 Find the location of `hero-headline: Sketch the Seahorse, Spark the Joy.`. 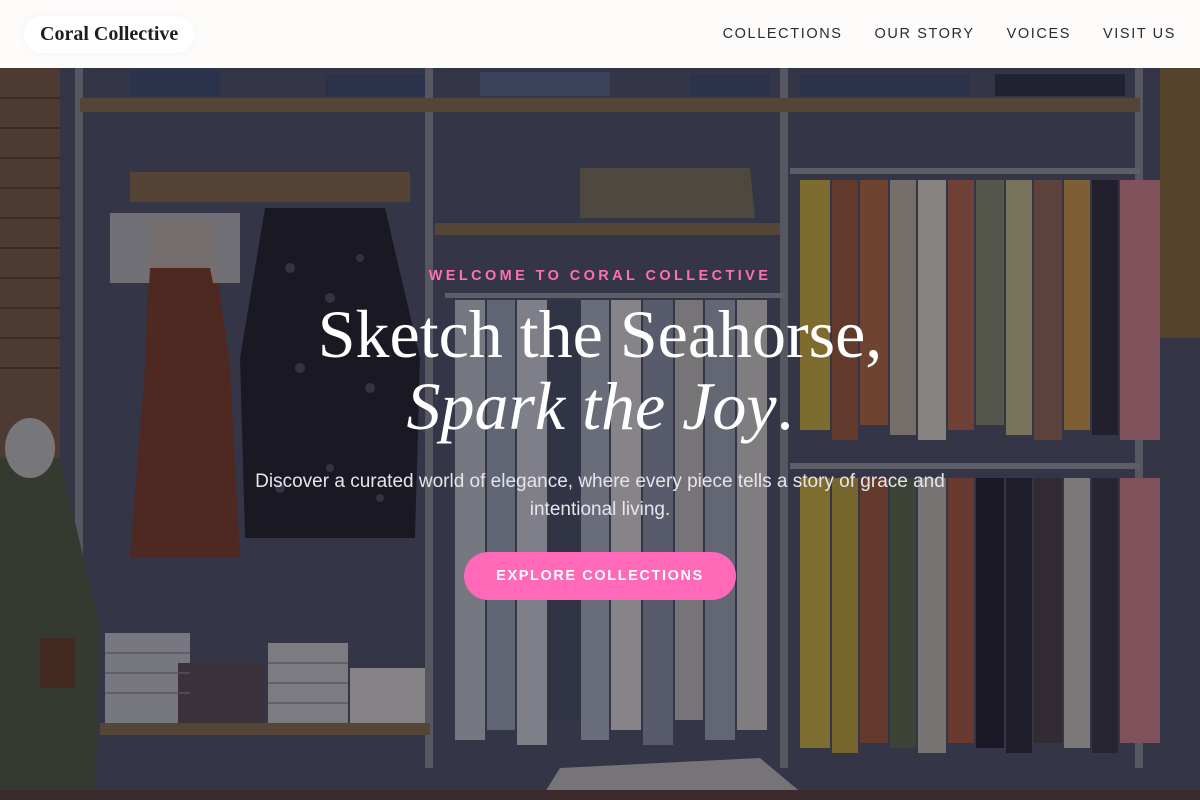

hero-headline: Sketch the Seahorse, Spark the Joy. is located at coordinates (600, 370).